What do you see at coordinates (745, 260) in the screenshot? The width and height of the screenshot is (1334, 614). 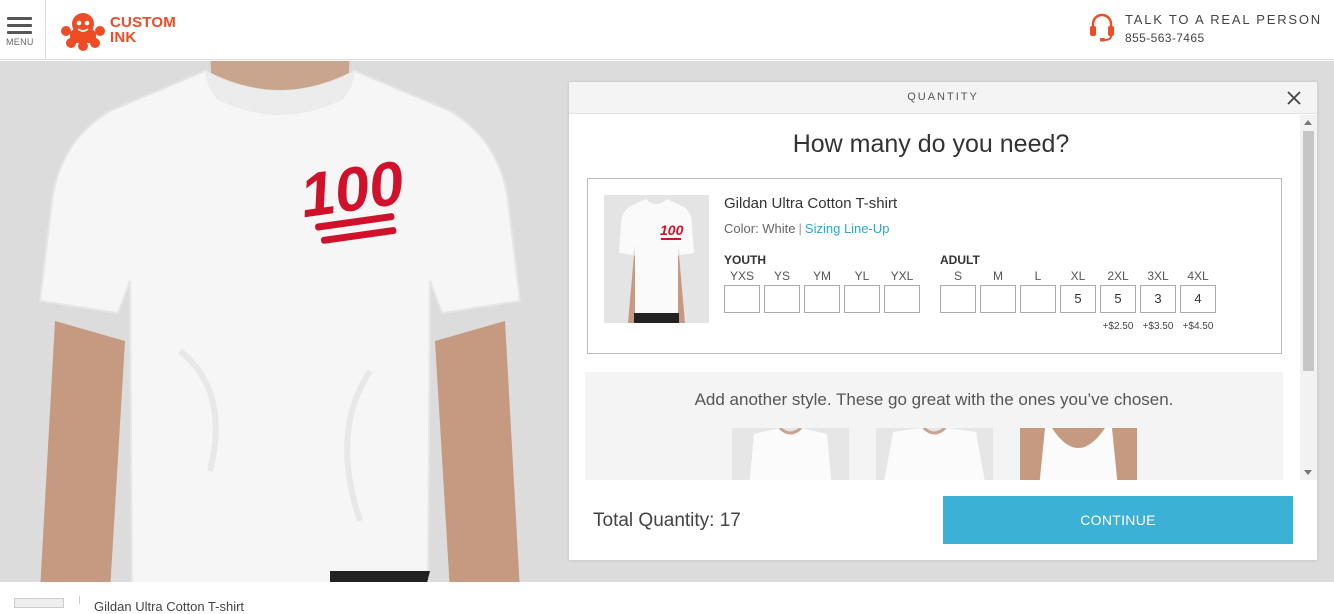 I see `youth-label: YOUTH` at bounding box center [745, 260].